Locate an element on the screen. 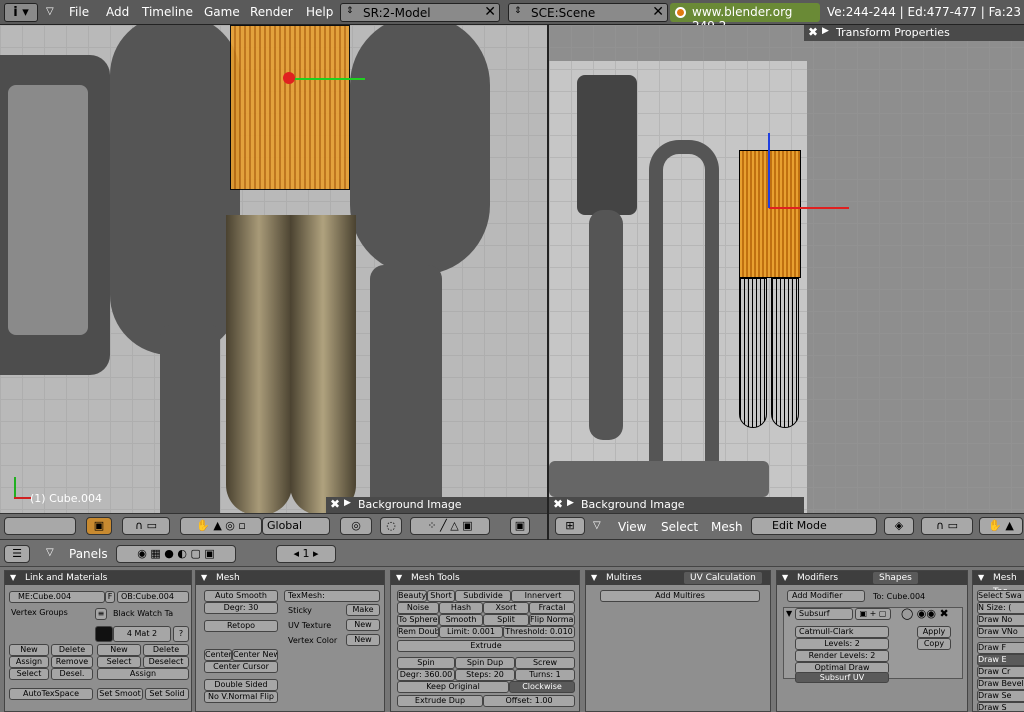 This screenshot has height=712, width=1024. draw-sharp-toggle: Draw S is located at coordinates (1000, 707).